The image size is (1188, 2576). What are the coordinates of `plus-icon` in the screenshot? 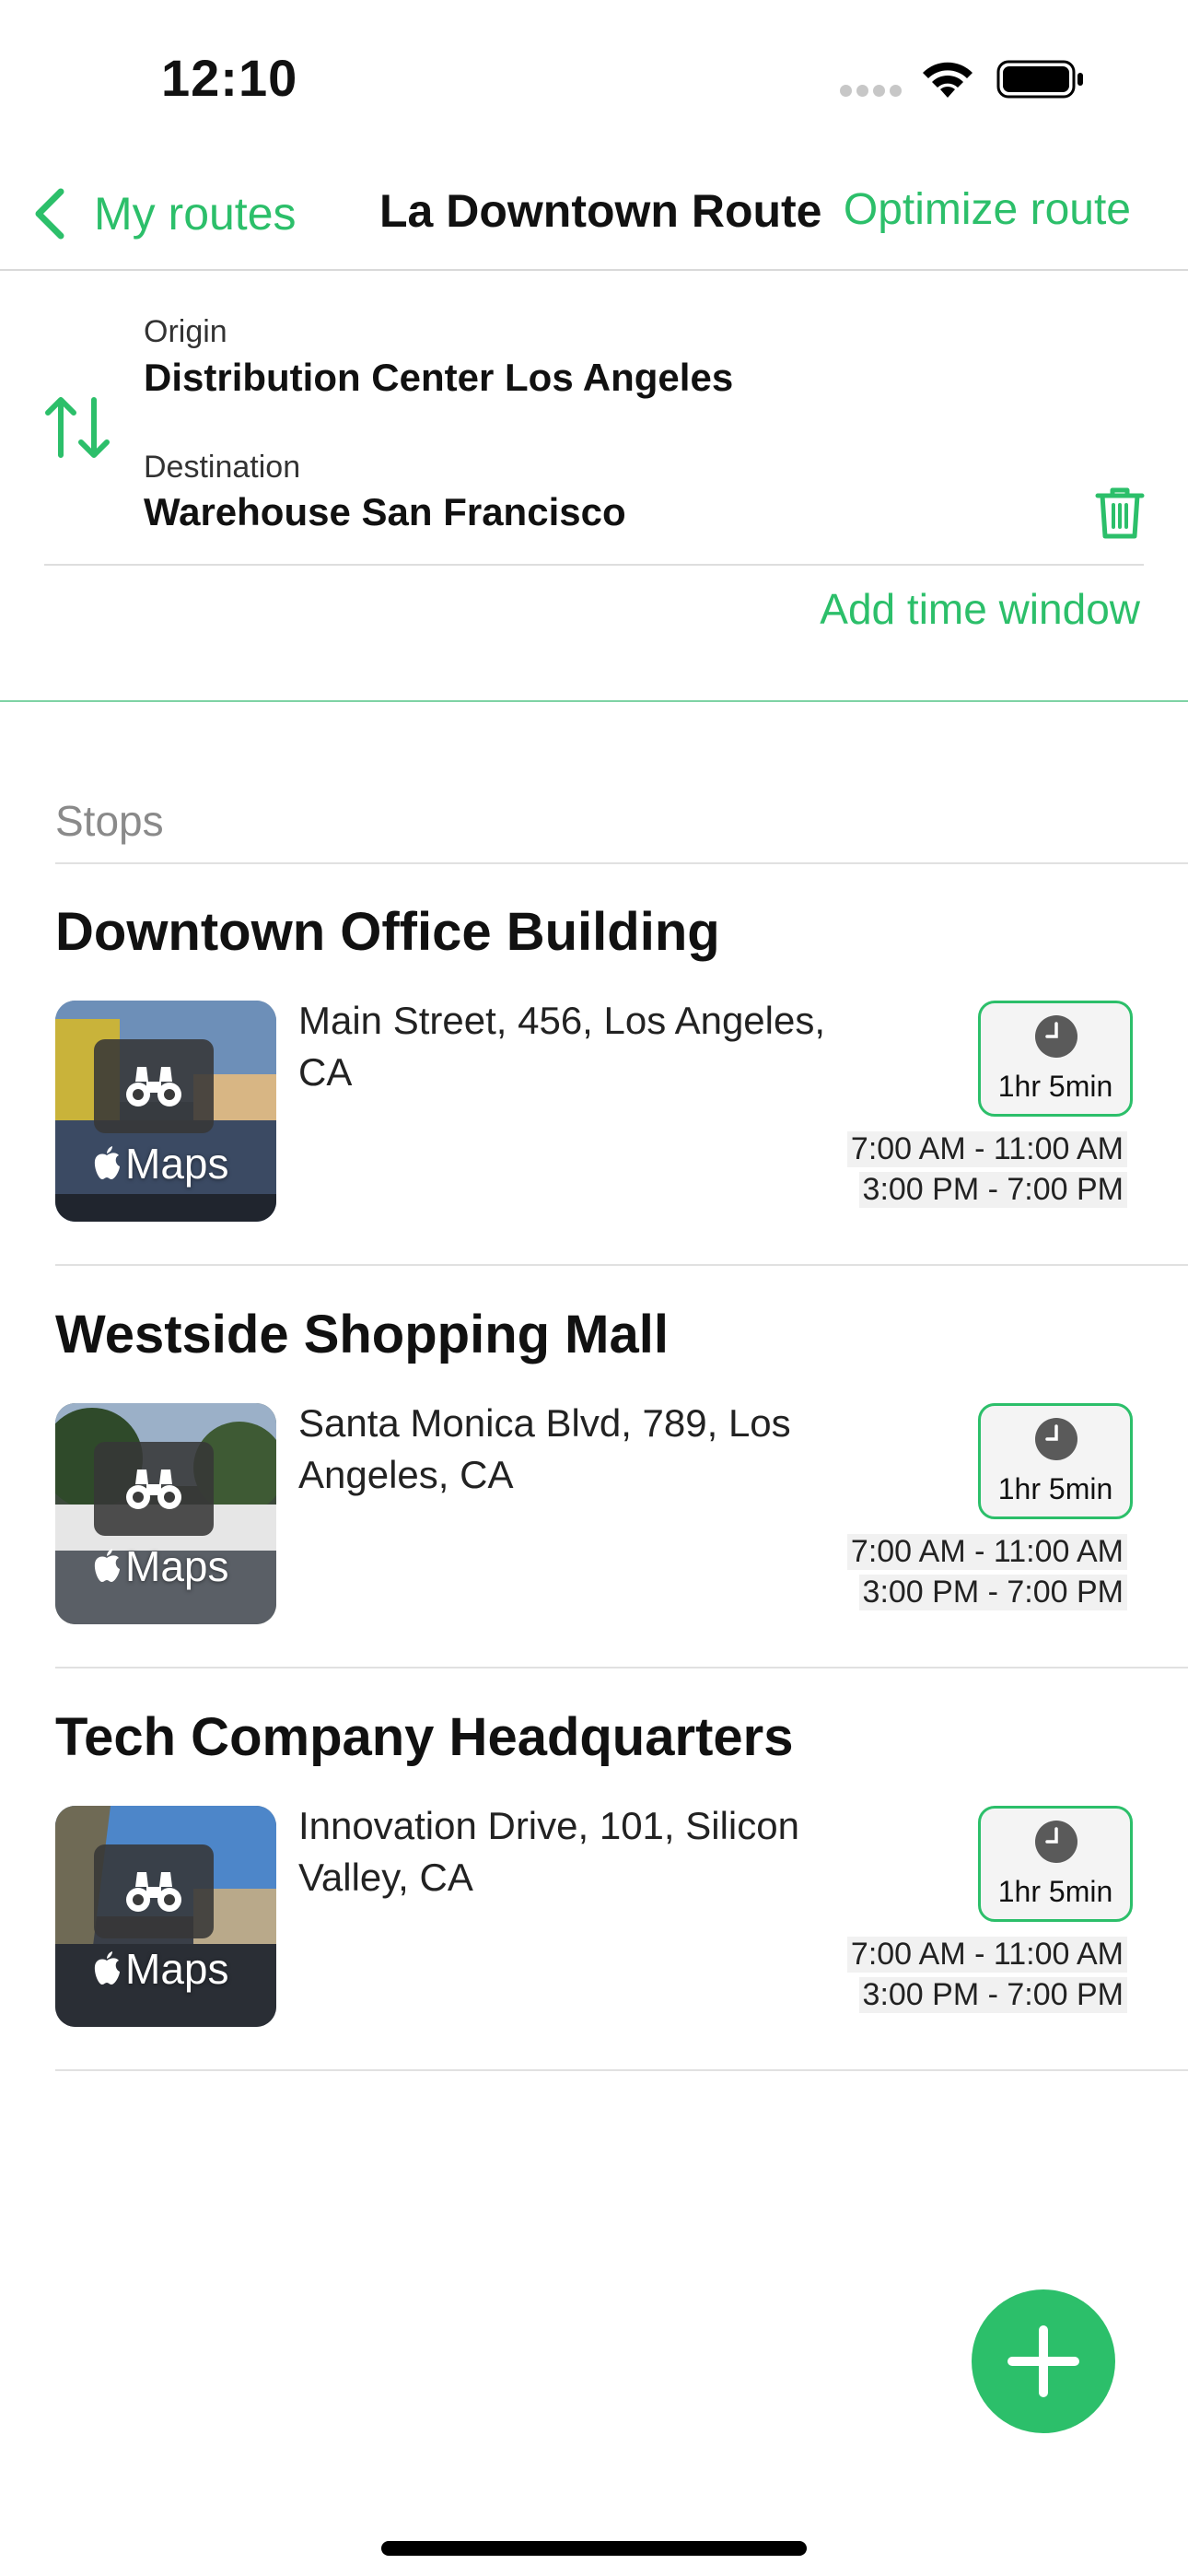 It's located at (1043, 2361).